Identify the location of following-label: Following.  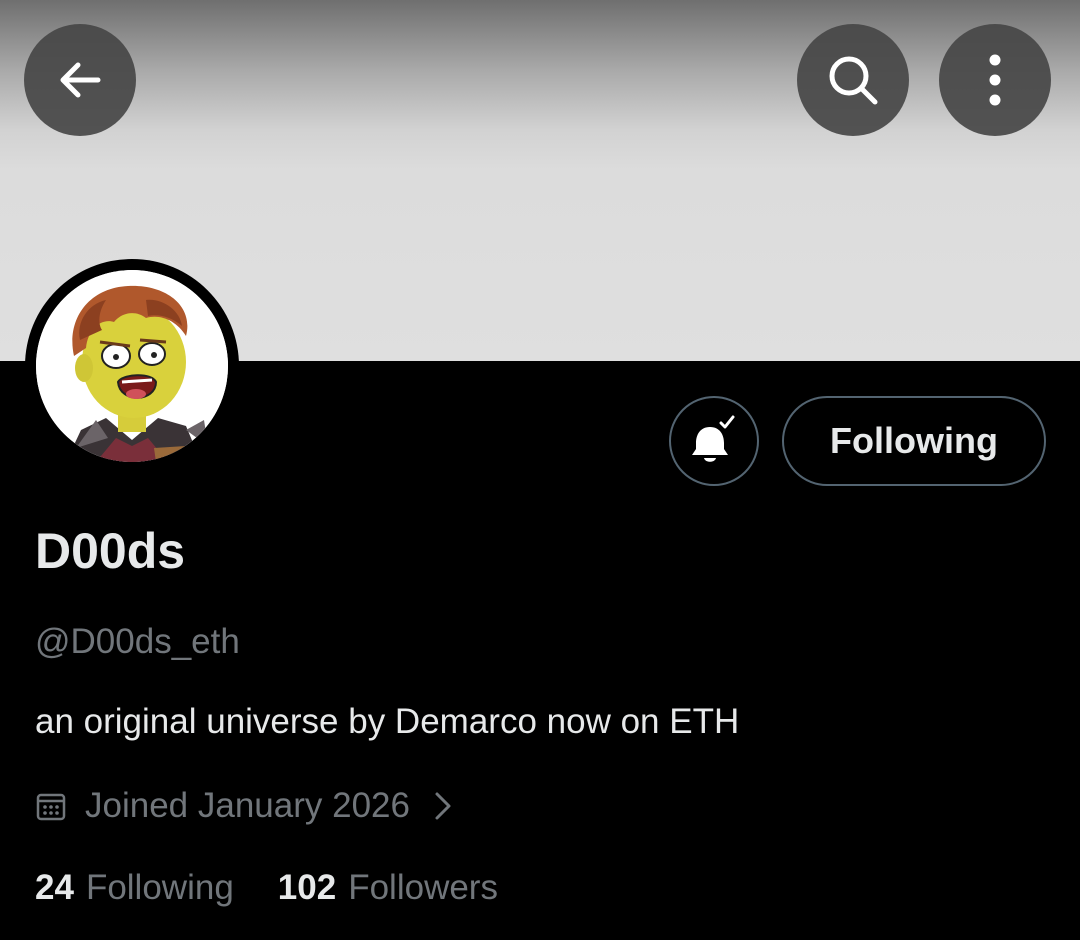
(159, 887).